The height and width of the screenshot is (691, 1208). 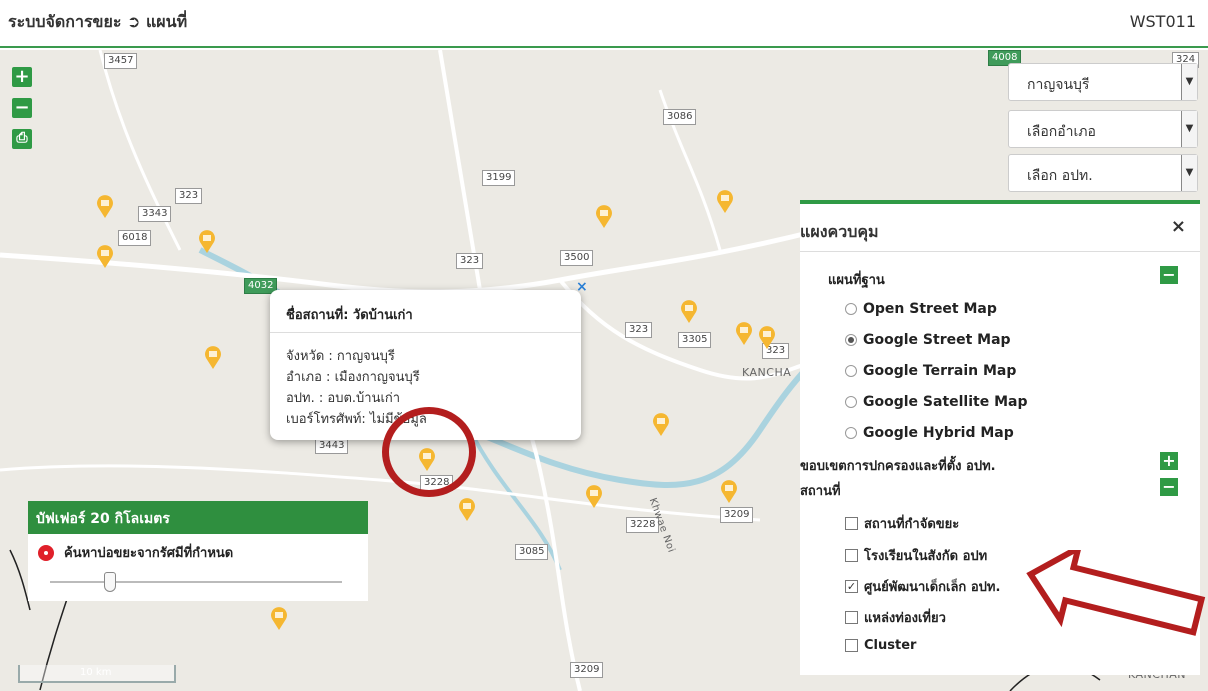 What do you see at coordinates (121, 61) in the screenshot?
I see `road-label: 3457` at bounding box center [121, 61].